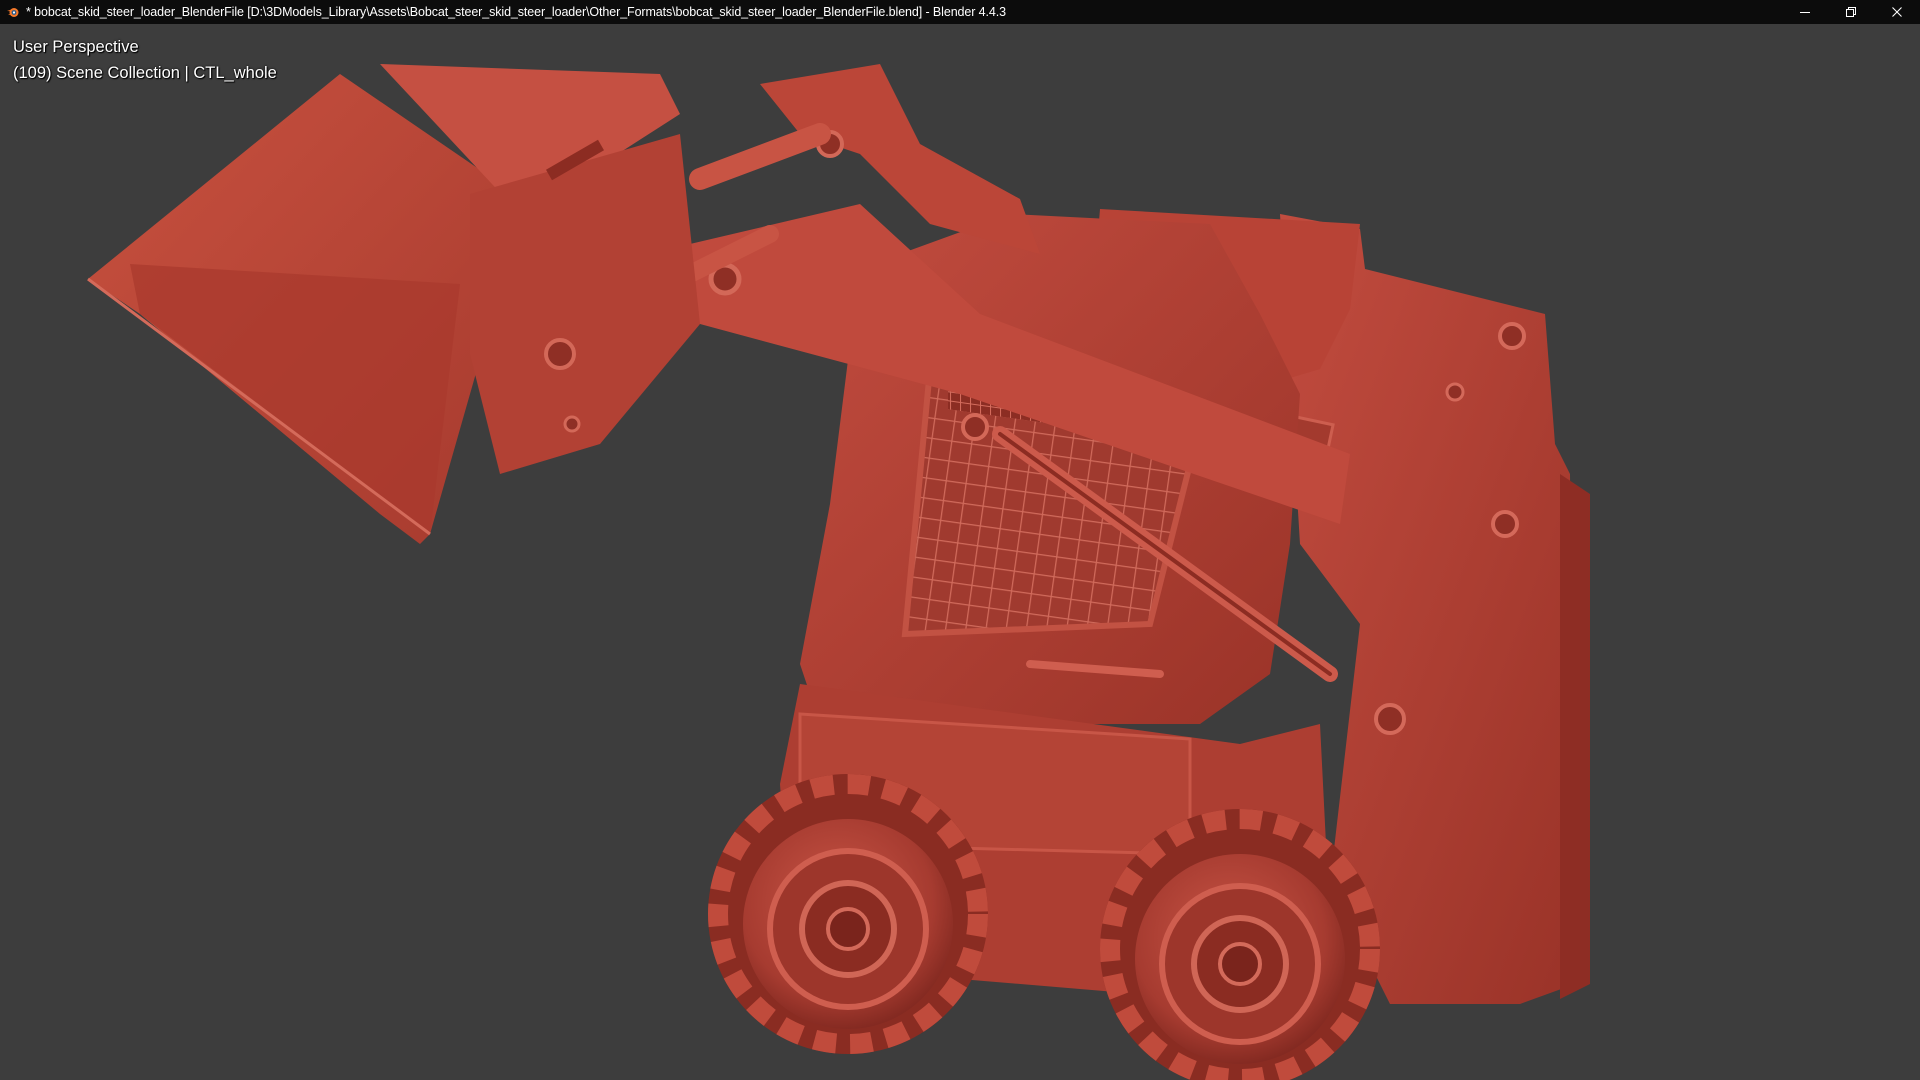  I want to click on close-button, so click(1897, 12).